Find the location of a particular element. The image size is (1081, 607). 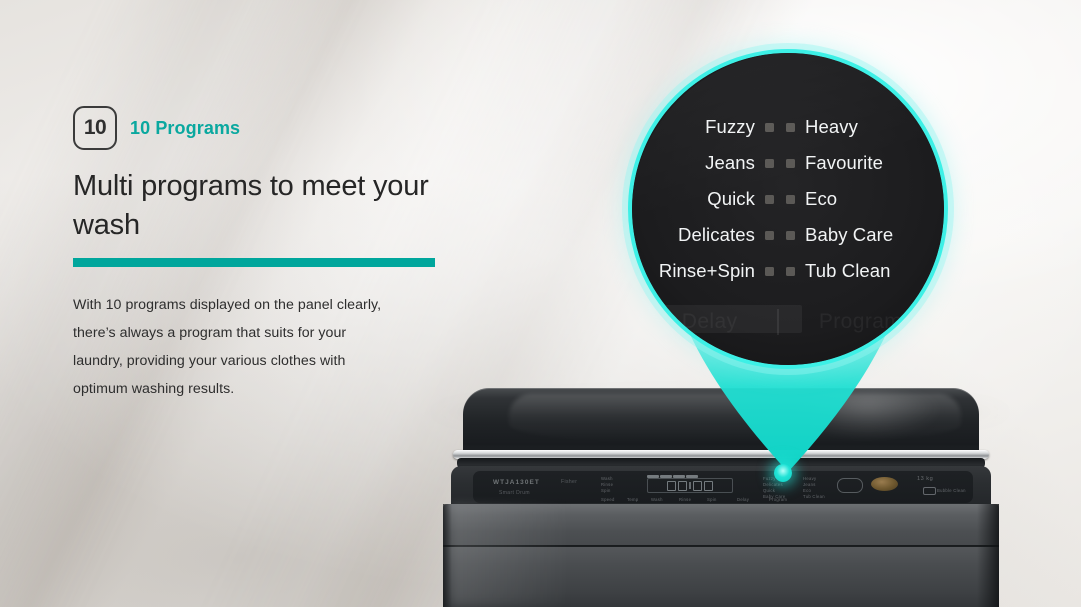

panel-status-rinse: Rinse is located at coordinates (607, 484).